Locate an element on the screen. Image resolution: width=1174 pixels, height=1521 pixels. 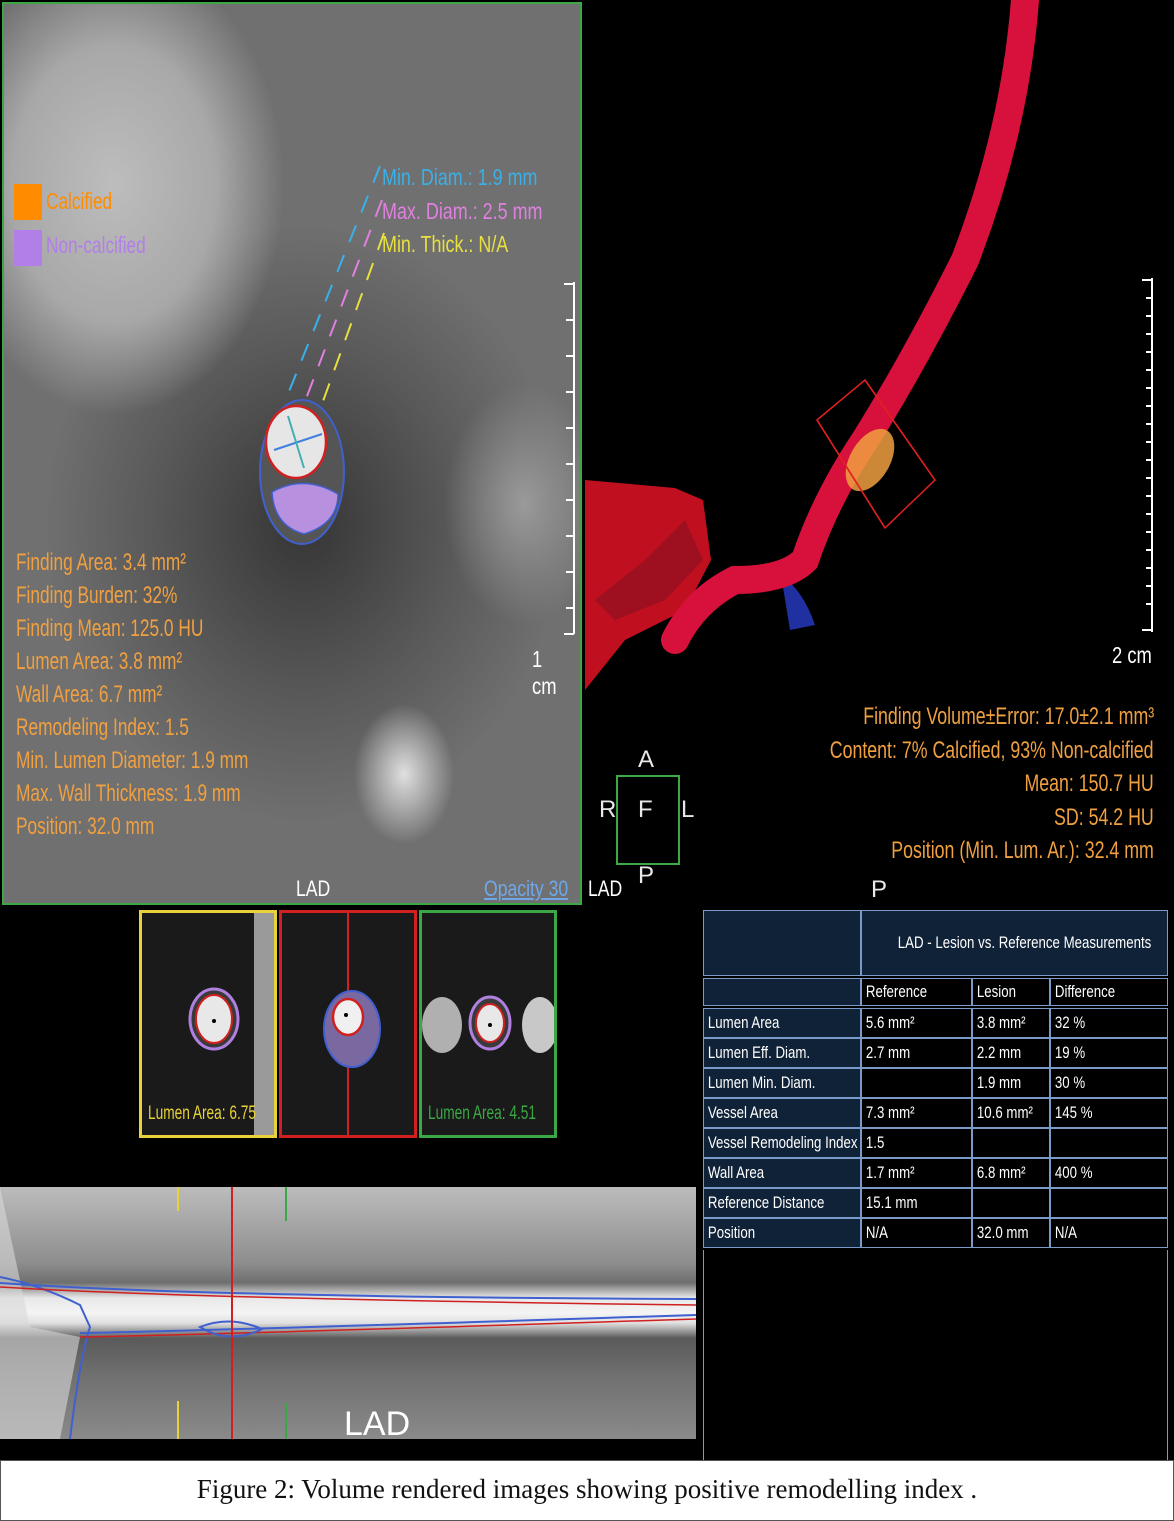
column-header-difference: Difference is located at coordinates (1109, 992).